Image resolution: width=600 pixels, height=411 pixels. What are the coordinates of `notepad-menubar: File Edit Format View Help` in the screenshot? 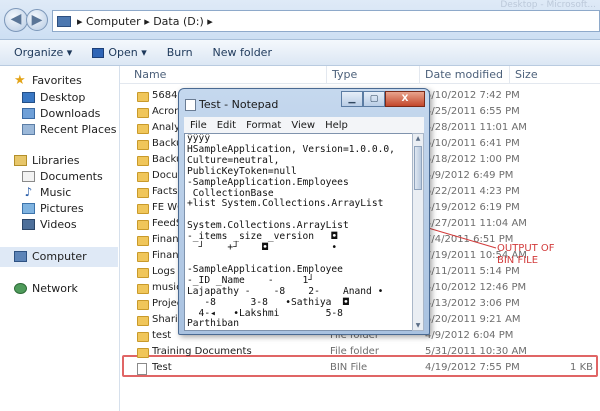 It's located at (304, 125).